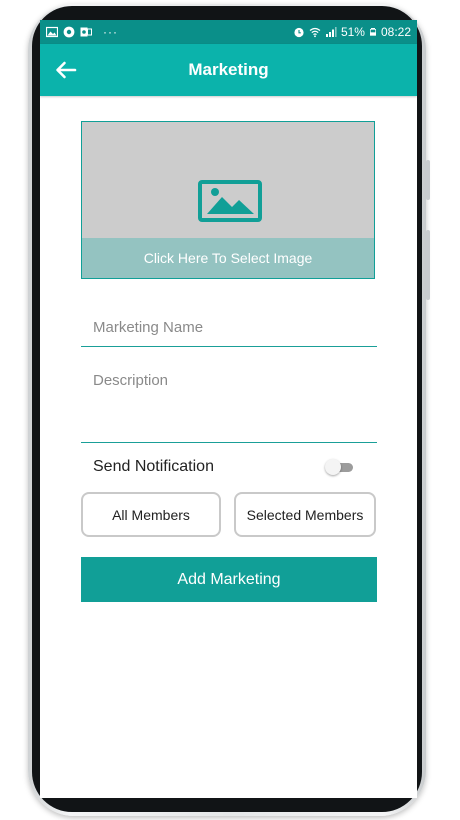 The width and height of the screenshot is (460, 820). What do you see at coordinates (69, 32) in the screenshot?
I see `browser-icon` at bounding box center [69, 32].